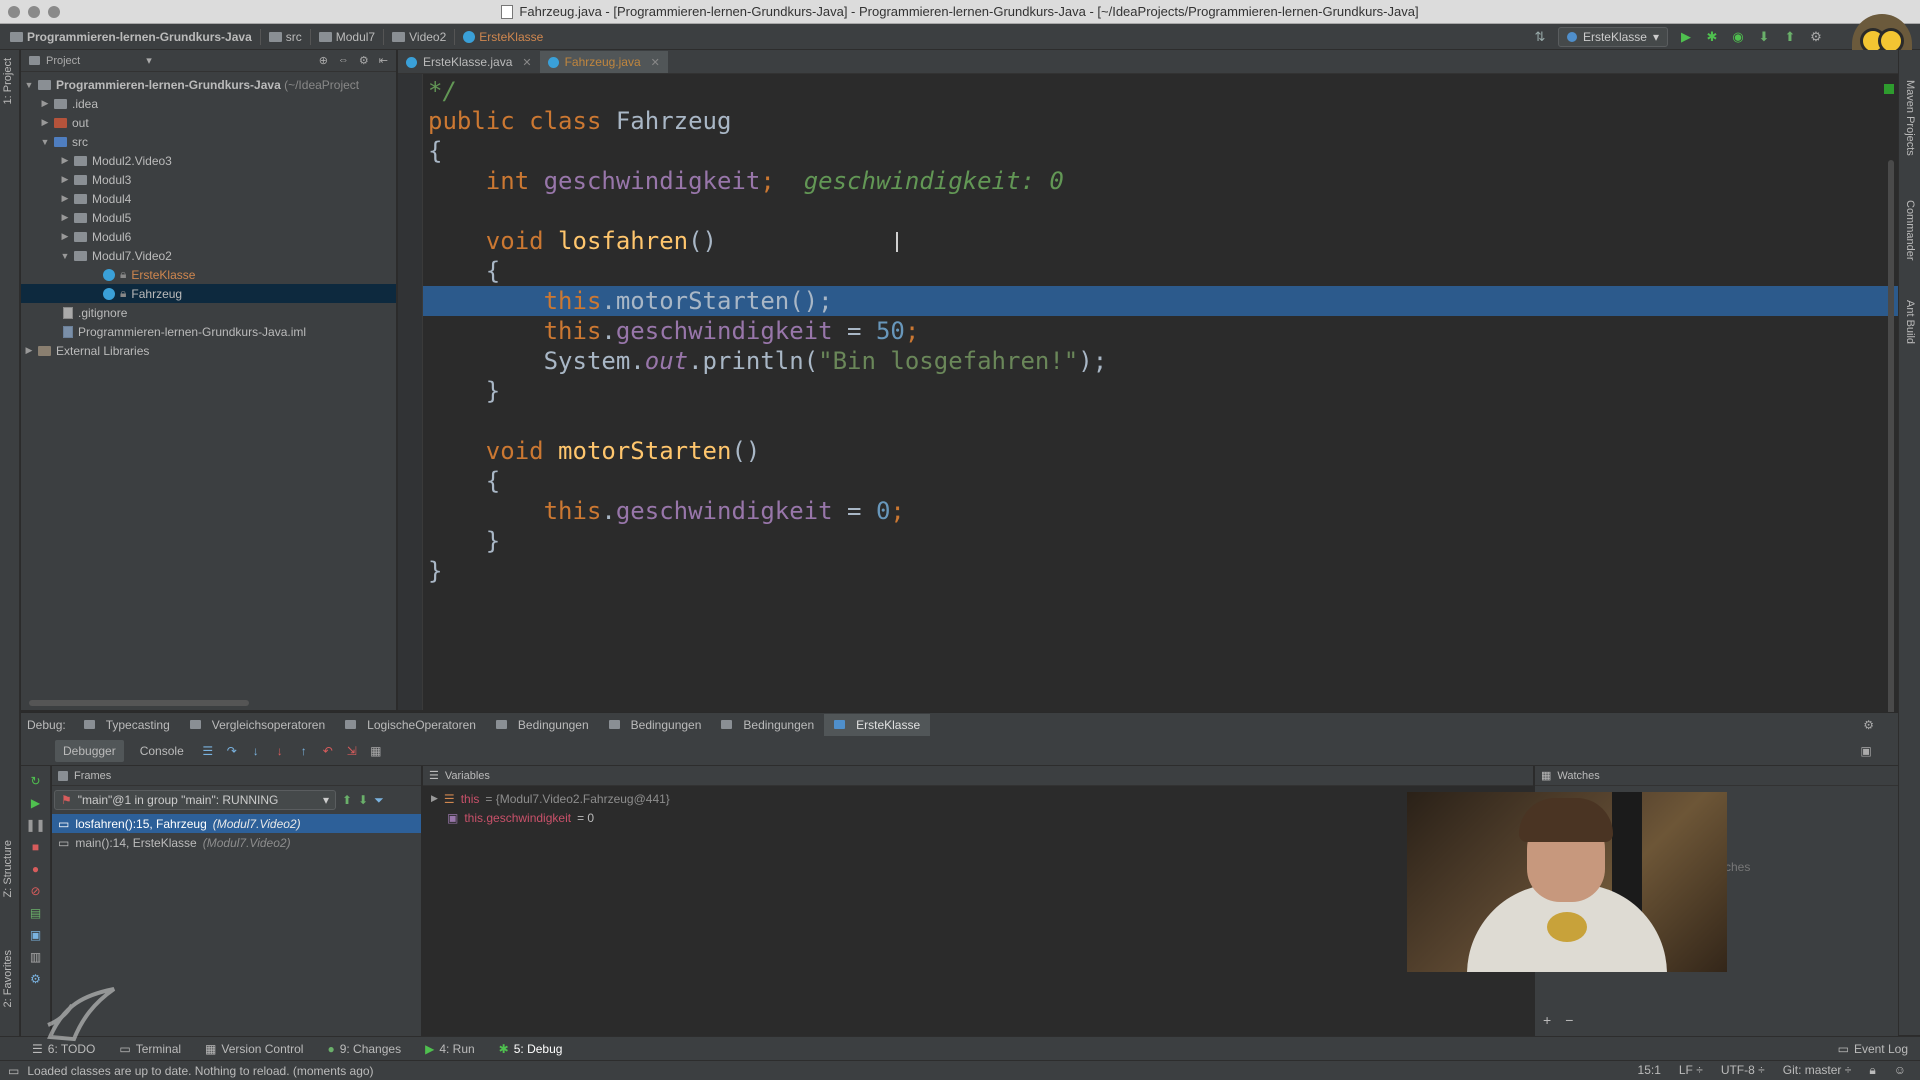  I want to click on remove-watch-icon: −, so click(1569, 1020).